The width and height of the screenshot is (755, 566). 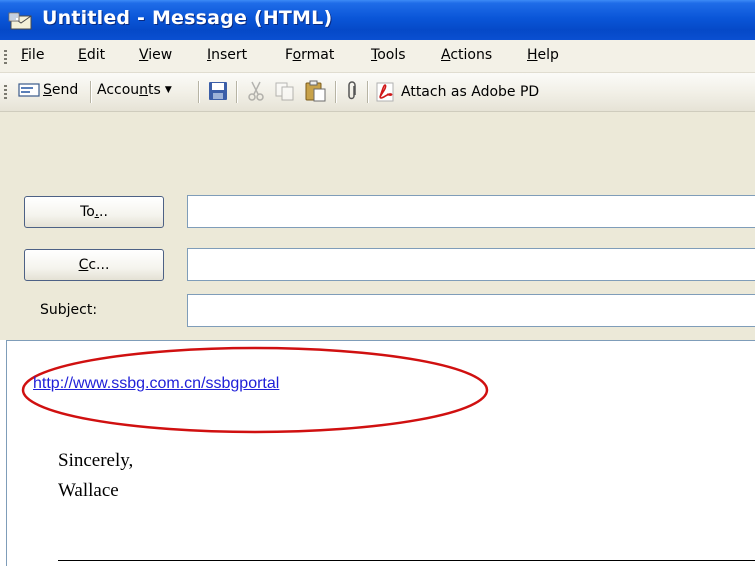 I want to click on paste-clipboard-icon, so click(x=315, y=91).